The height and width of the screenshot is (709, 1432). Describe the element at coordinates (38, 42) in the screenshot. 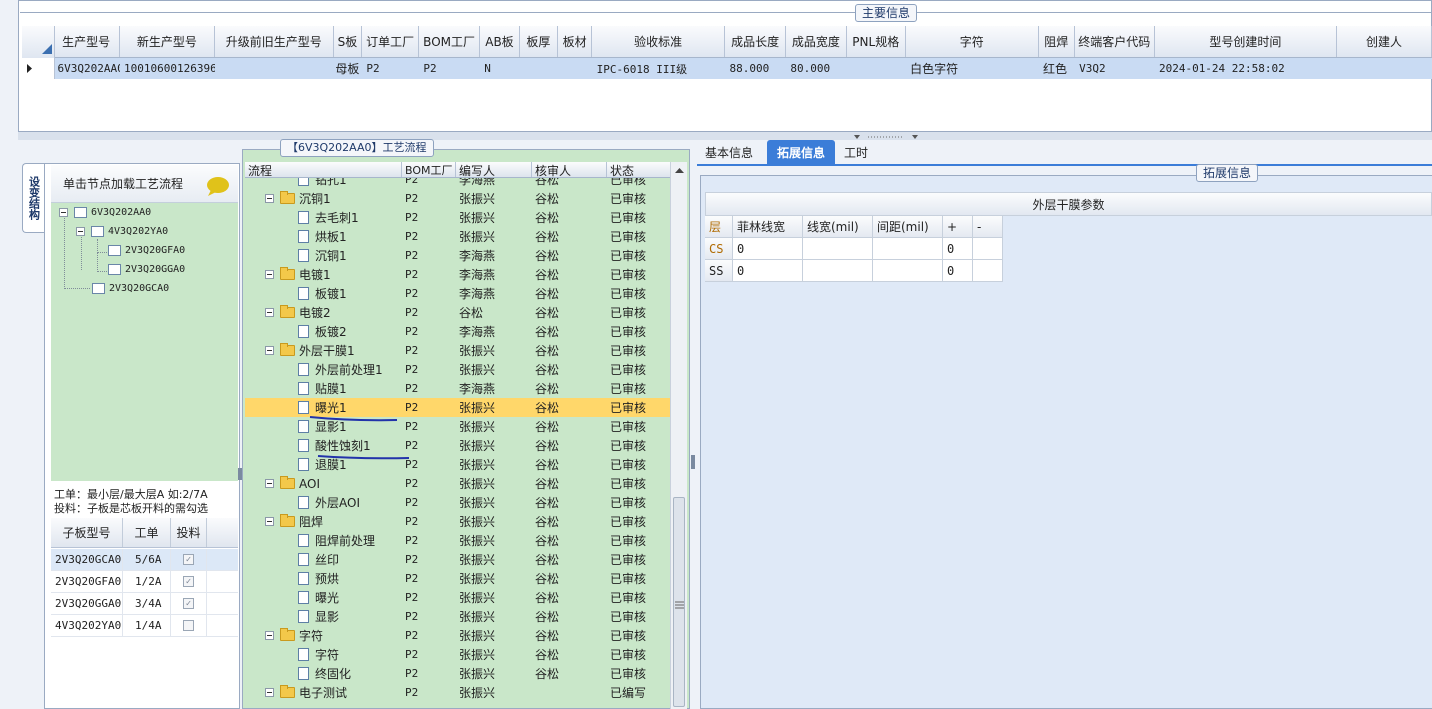

I see `grid-corner` at that location.